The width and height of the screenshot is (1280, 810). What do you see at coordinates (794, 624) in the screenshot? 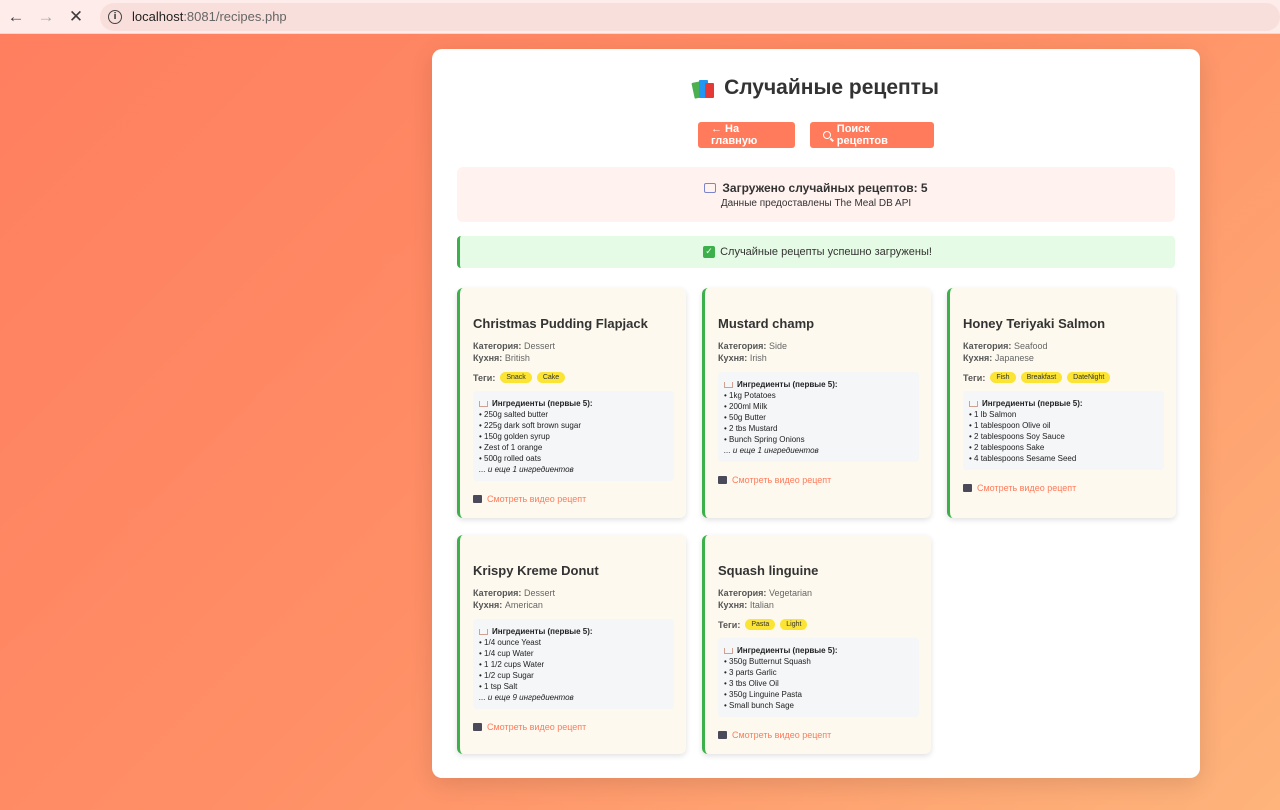
I see `tag-badge: Light` at bounding box center [794, 624].